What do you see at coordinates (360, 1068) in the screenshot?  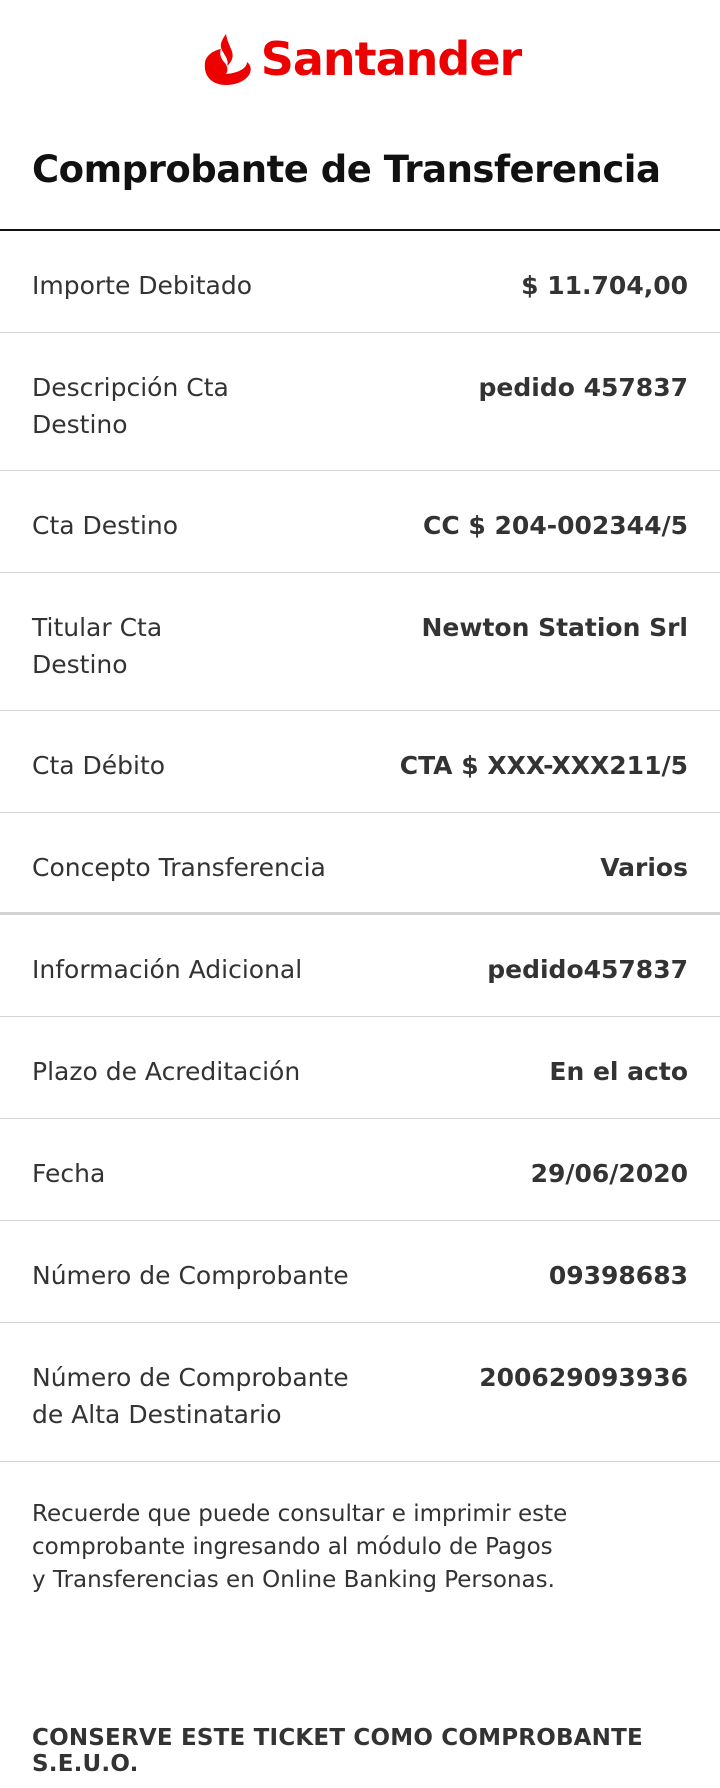 I see `row-plazo-acreditacion: Plazo de Acreditación En el acto` at bounding box center [360, 1068].